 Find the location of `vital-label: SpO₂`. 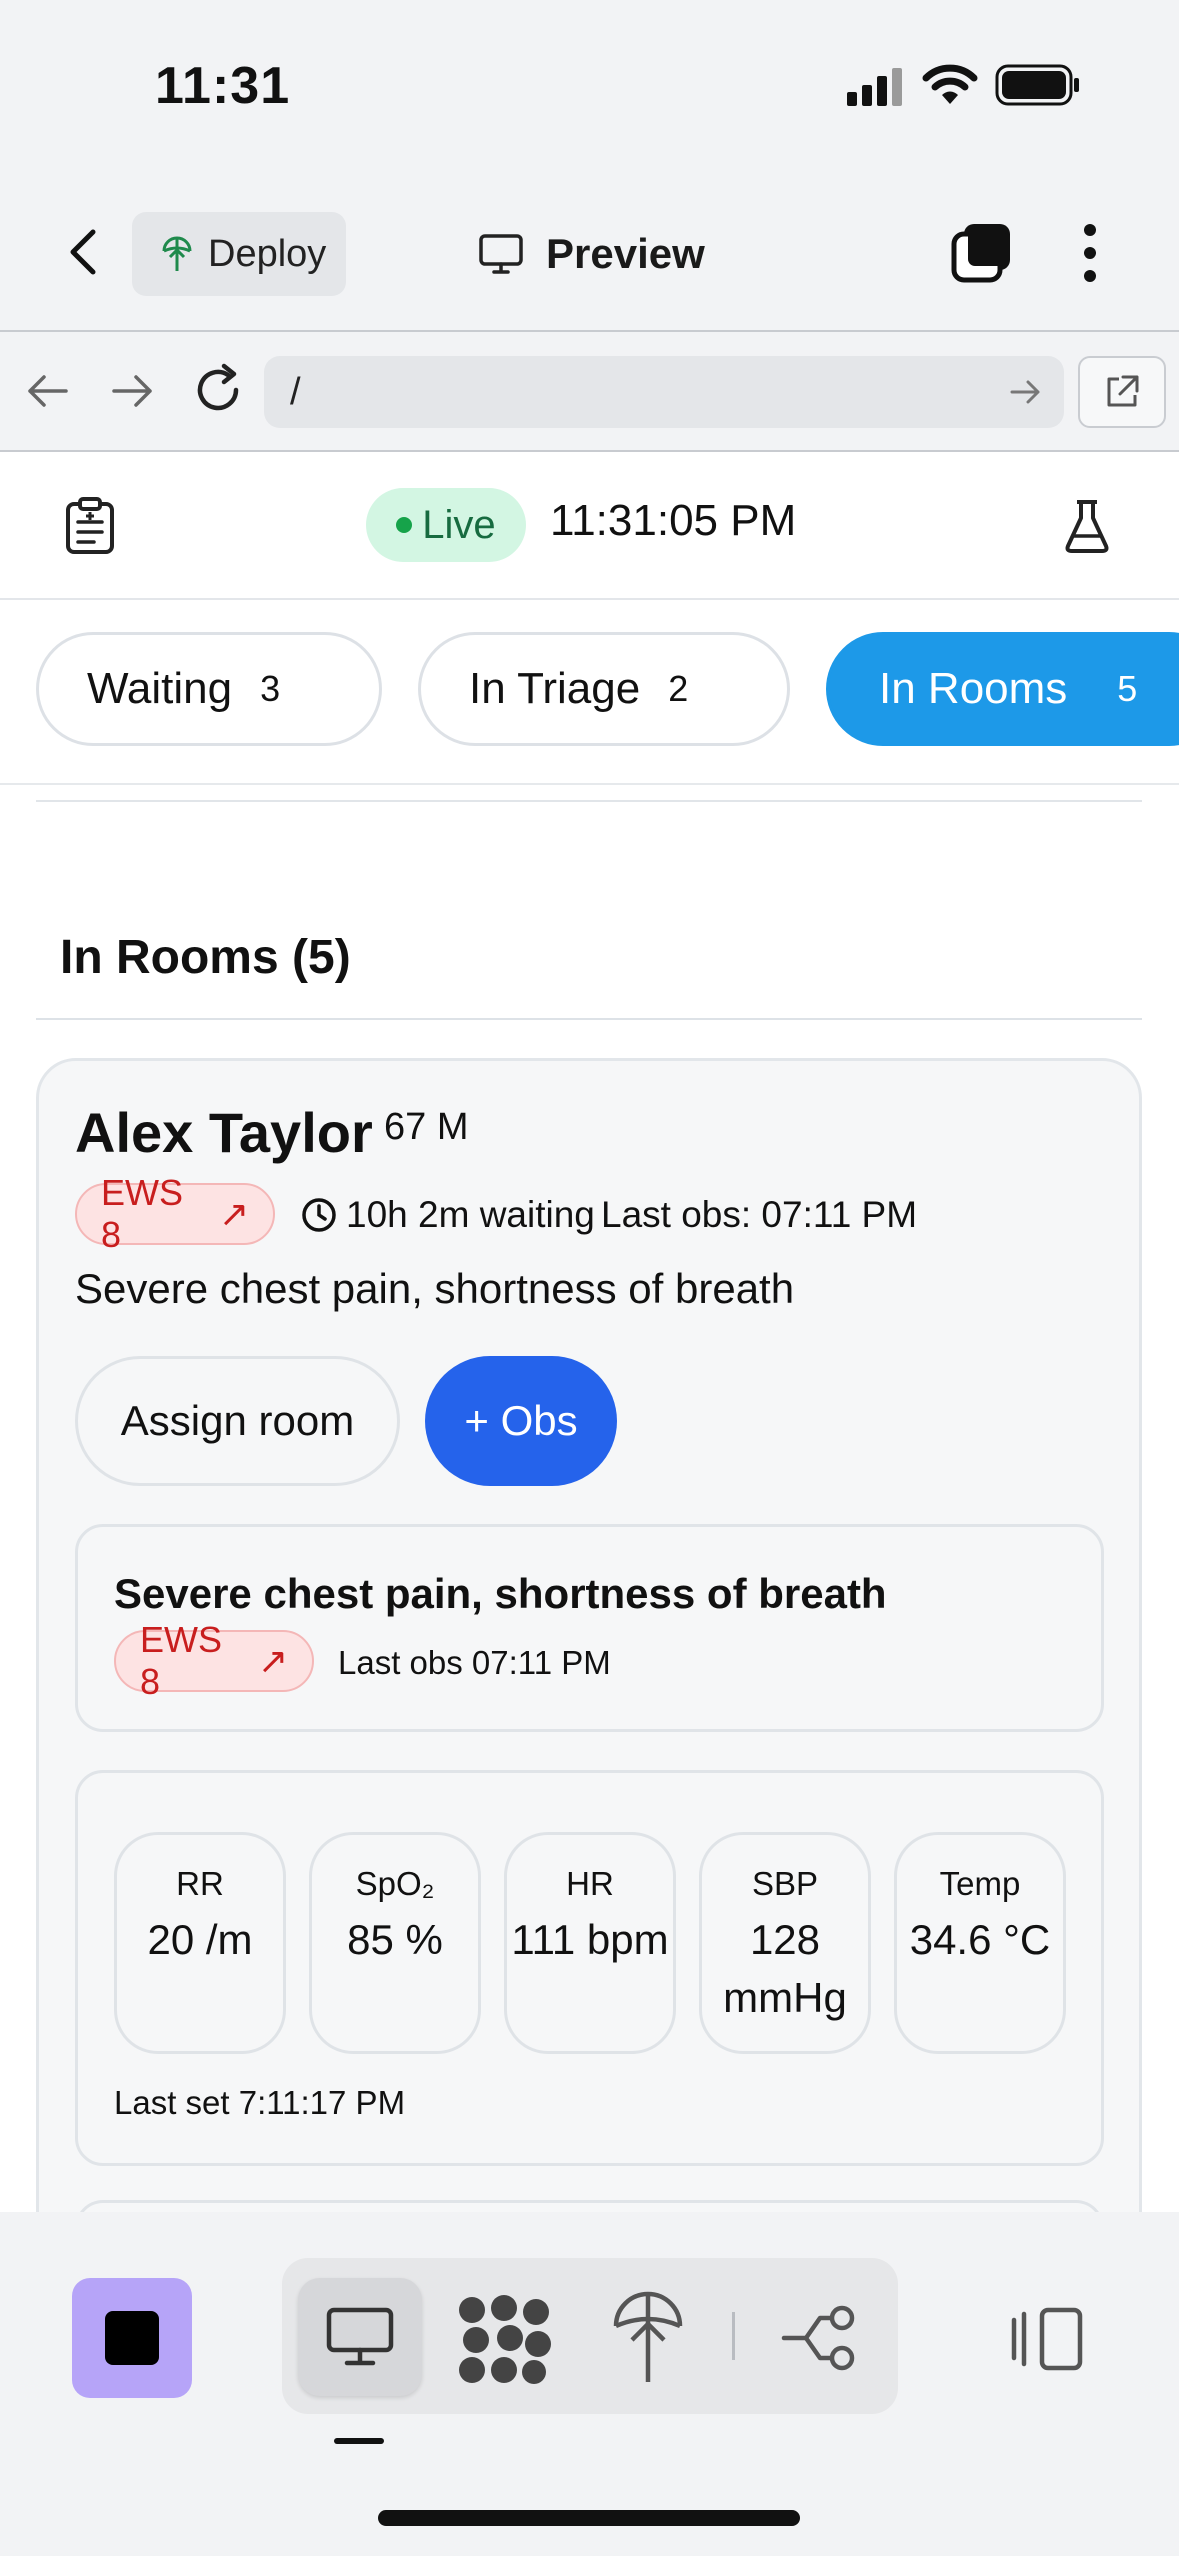

vital-label: SpO₂ is located at coordinates (395, 1883).